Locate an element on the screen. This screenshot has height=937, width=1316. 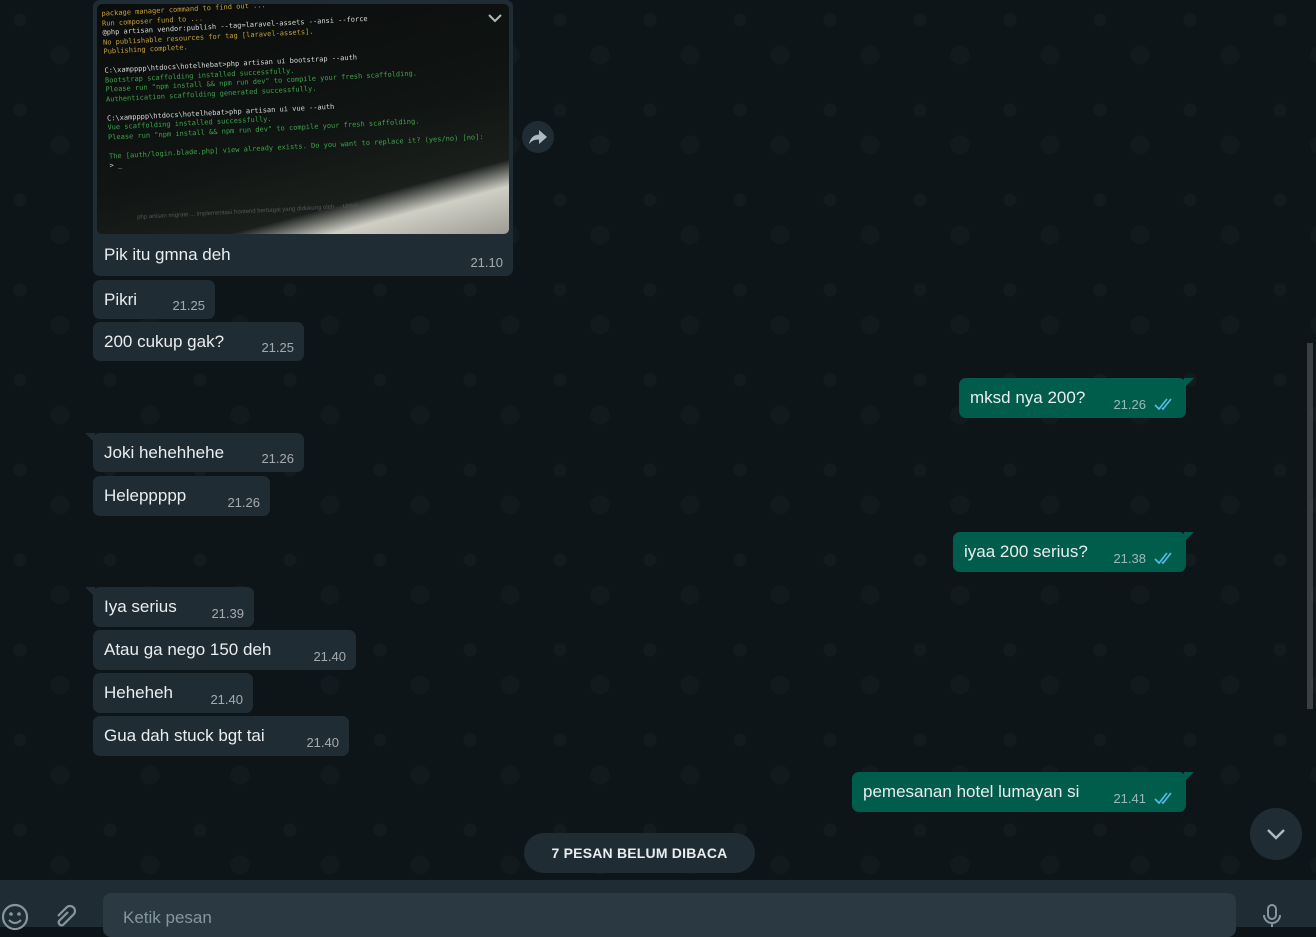
message-bubble: pemesanan hotel lumayan si 21.41 is located at coordinates (1023, 792).